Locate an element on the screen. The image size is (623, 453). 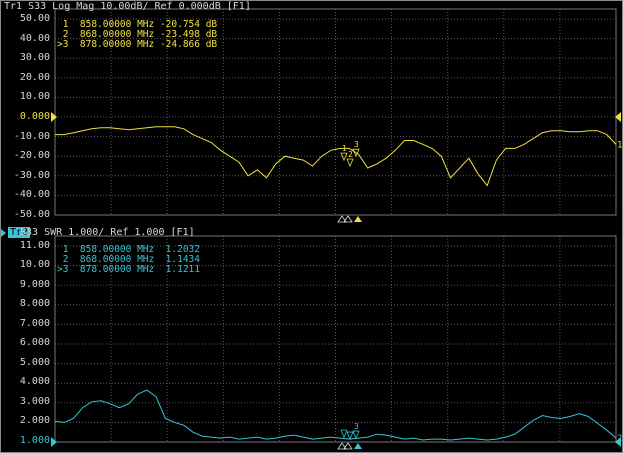
trace2-y-label: 4.000 is located at coordinates (34, 381).